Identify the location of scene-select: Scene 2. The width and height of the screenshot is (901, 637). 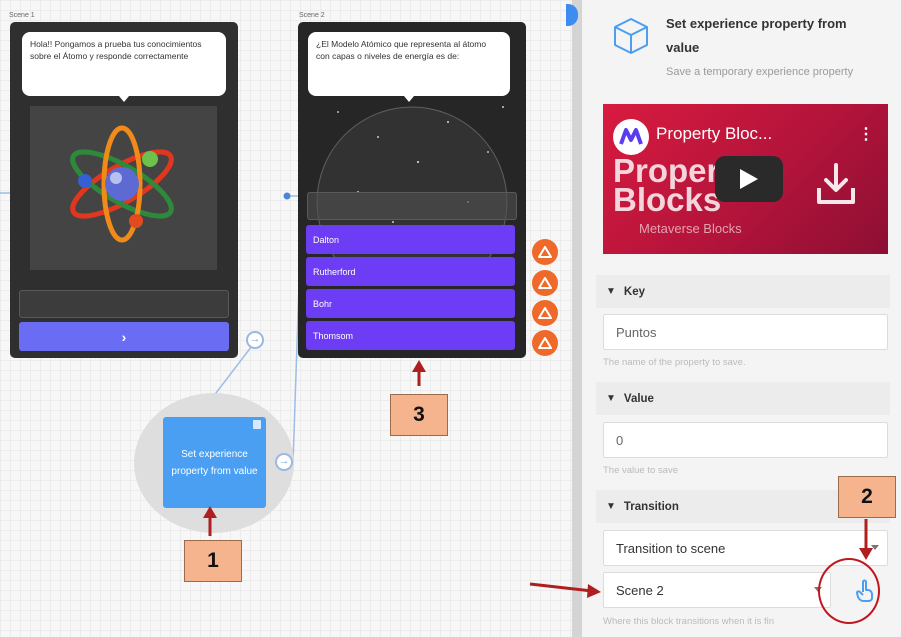
(717, 590).